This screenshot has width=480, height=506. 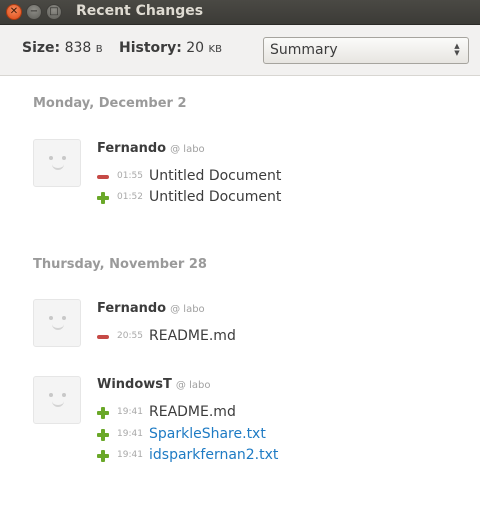 I want to click on size-label: Size:, so click(x=41, y=48).